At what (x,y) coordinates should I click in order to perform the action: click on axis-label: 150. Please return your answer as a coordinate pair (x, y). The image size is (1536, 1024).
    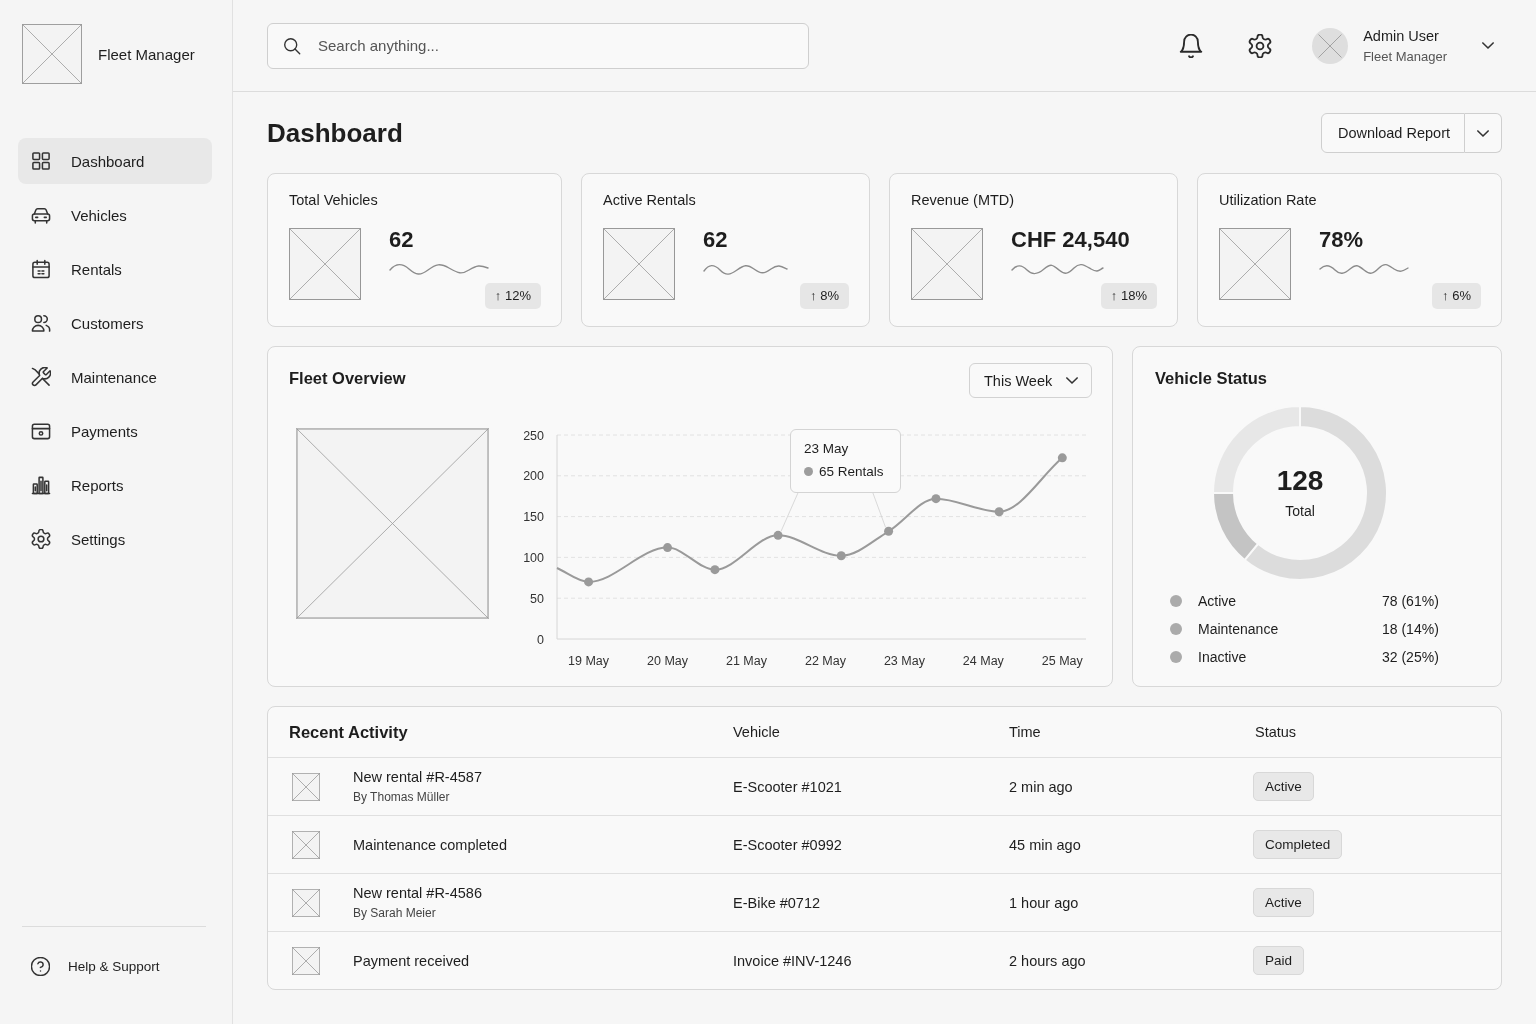
    Looking at the image, I should click on (533, 517).